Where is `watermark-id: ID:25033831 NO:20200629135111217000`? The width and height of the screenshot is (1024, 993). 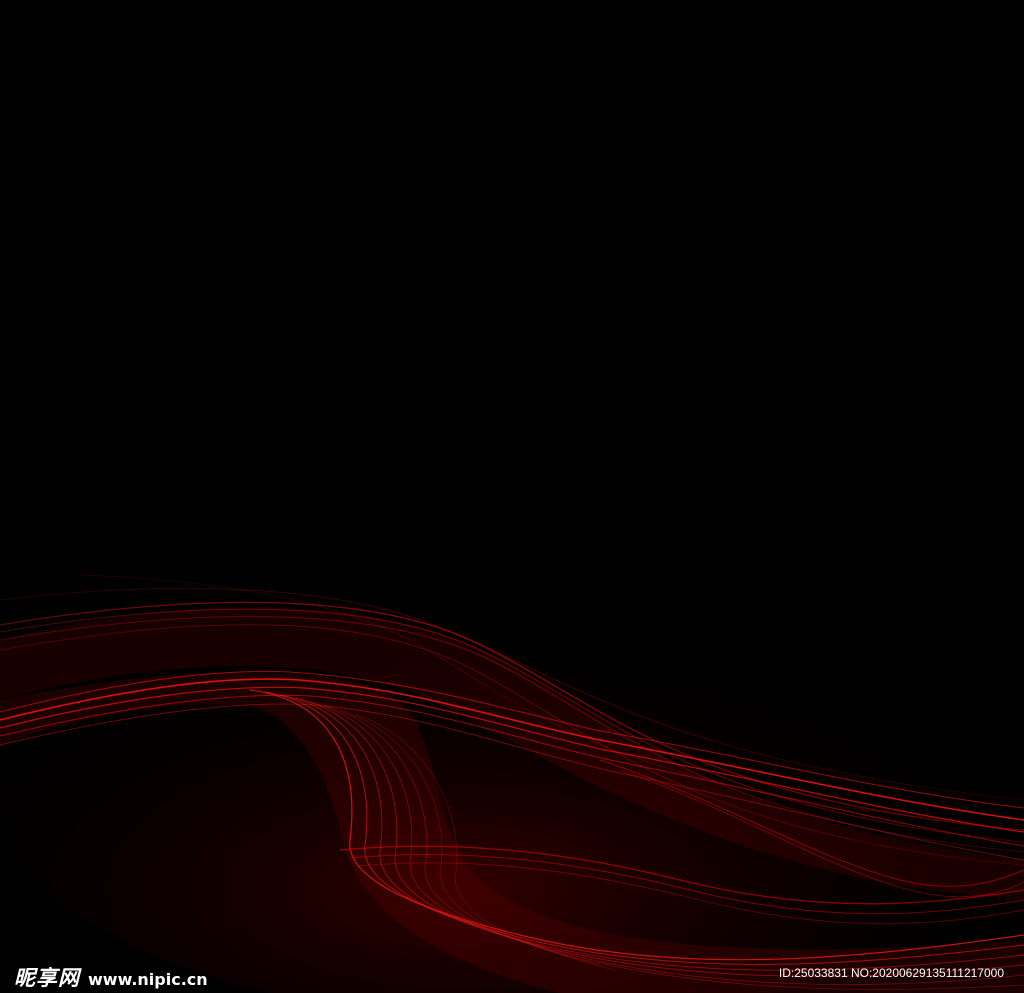
watermark-id: ID:25033831 NO:20200629135111217000 is located at coordinates (891, 973).